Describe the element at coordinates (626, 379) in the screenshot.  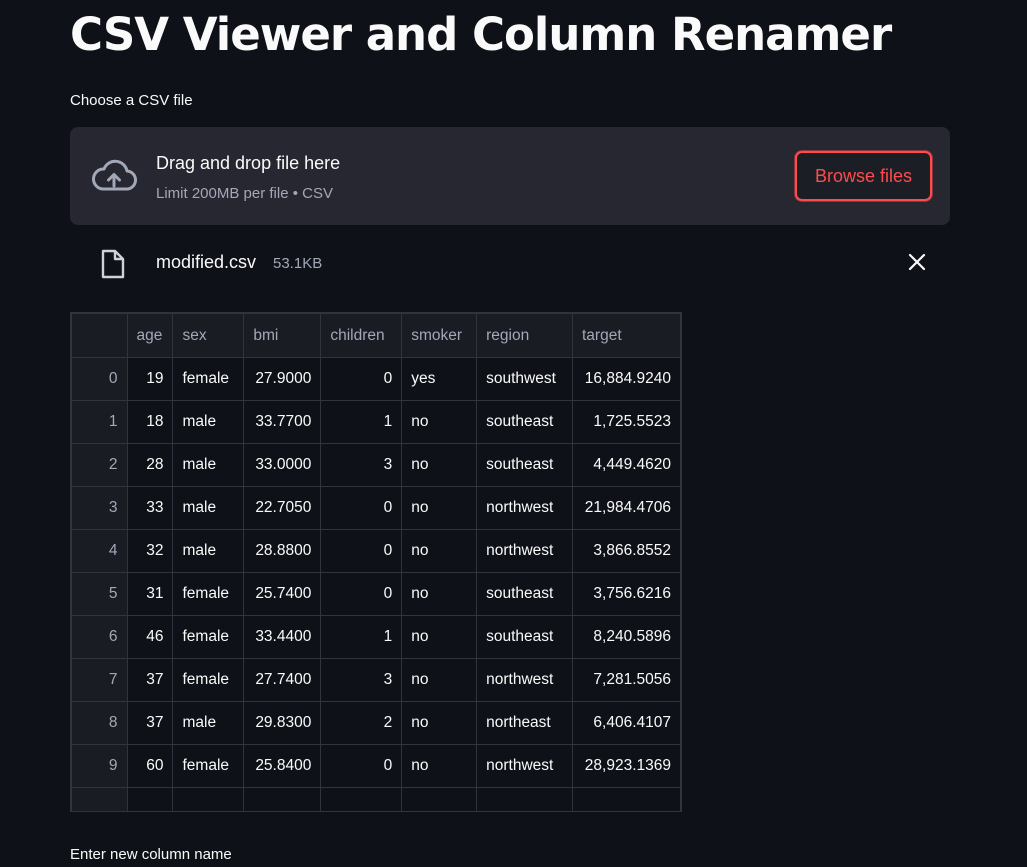
I see `cell-target: 16,884.9240` at that location.